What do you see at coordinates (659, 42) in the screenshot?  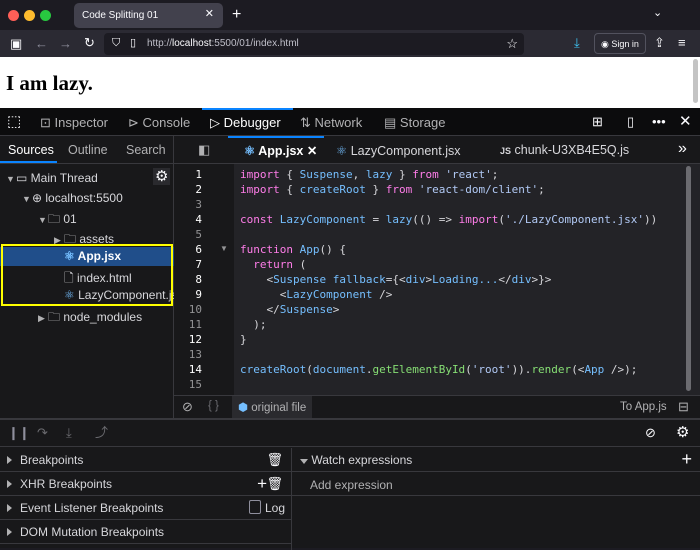 I see `extensions-icon: ⇪` at bounding box center [659, 42].